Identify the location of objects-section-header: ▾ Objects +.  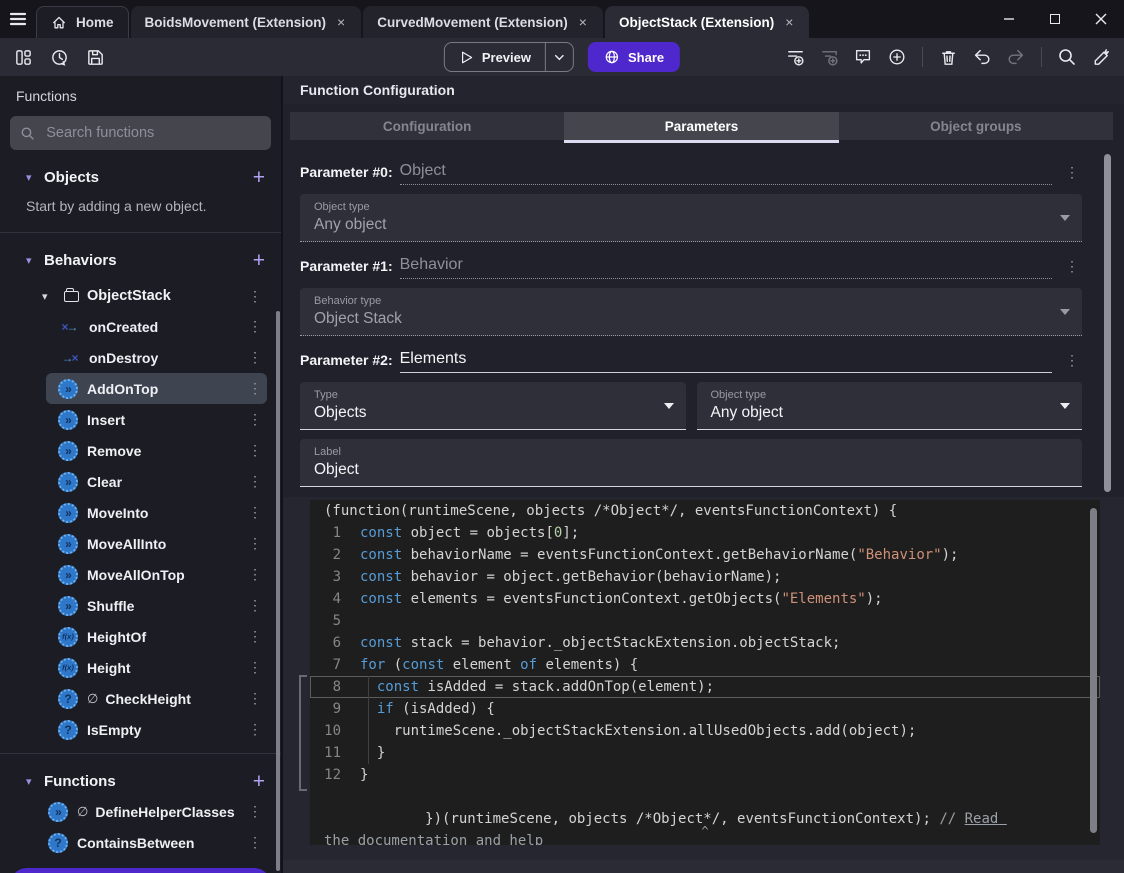
(140, 177).